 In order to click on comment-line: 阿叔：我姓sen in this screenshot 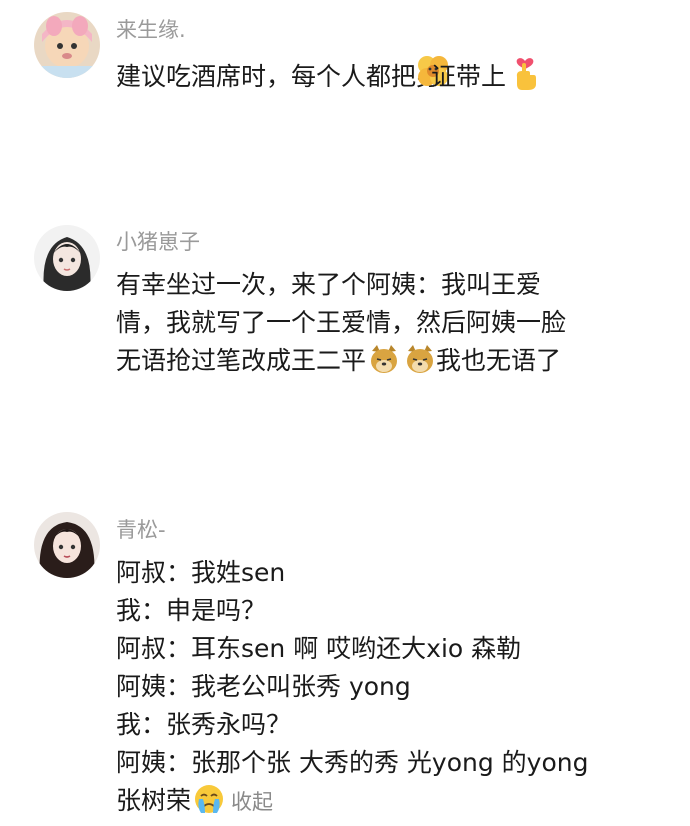, I will do `click(201, 572)`.